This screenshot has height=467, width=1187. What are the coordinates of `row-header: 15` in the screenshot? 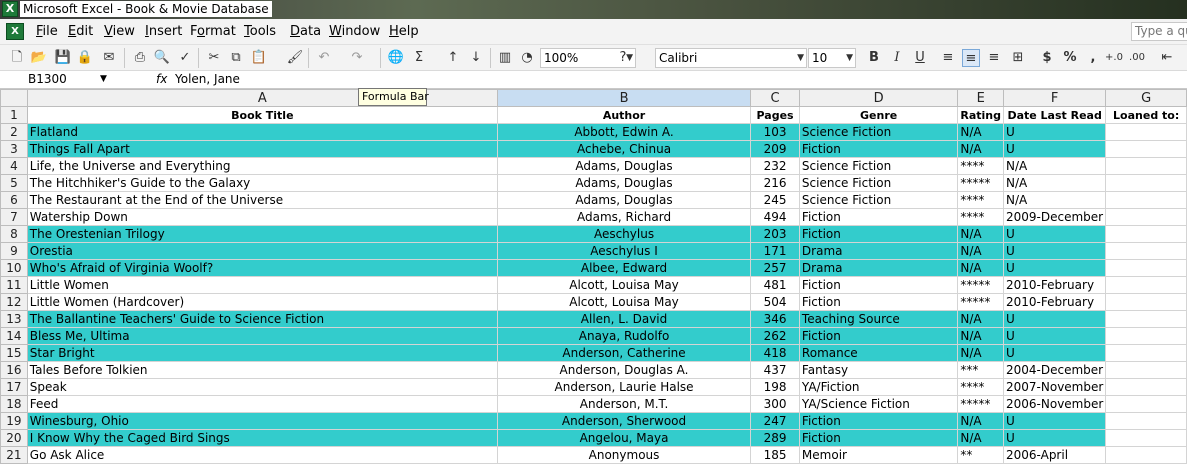 It's located at (14, 353).